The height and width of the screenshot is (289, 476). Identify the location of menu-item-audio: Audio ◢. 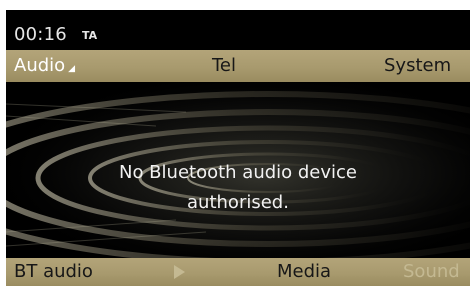
(44, 65).